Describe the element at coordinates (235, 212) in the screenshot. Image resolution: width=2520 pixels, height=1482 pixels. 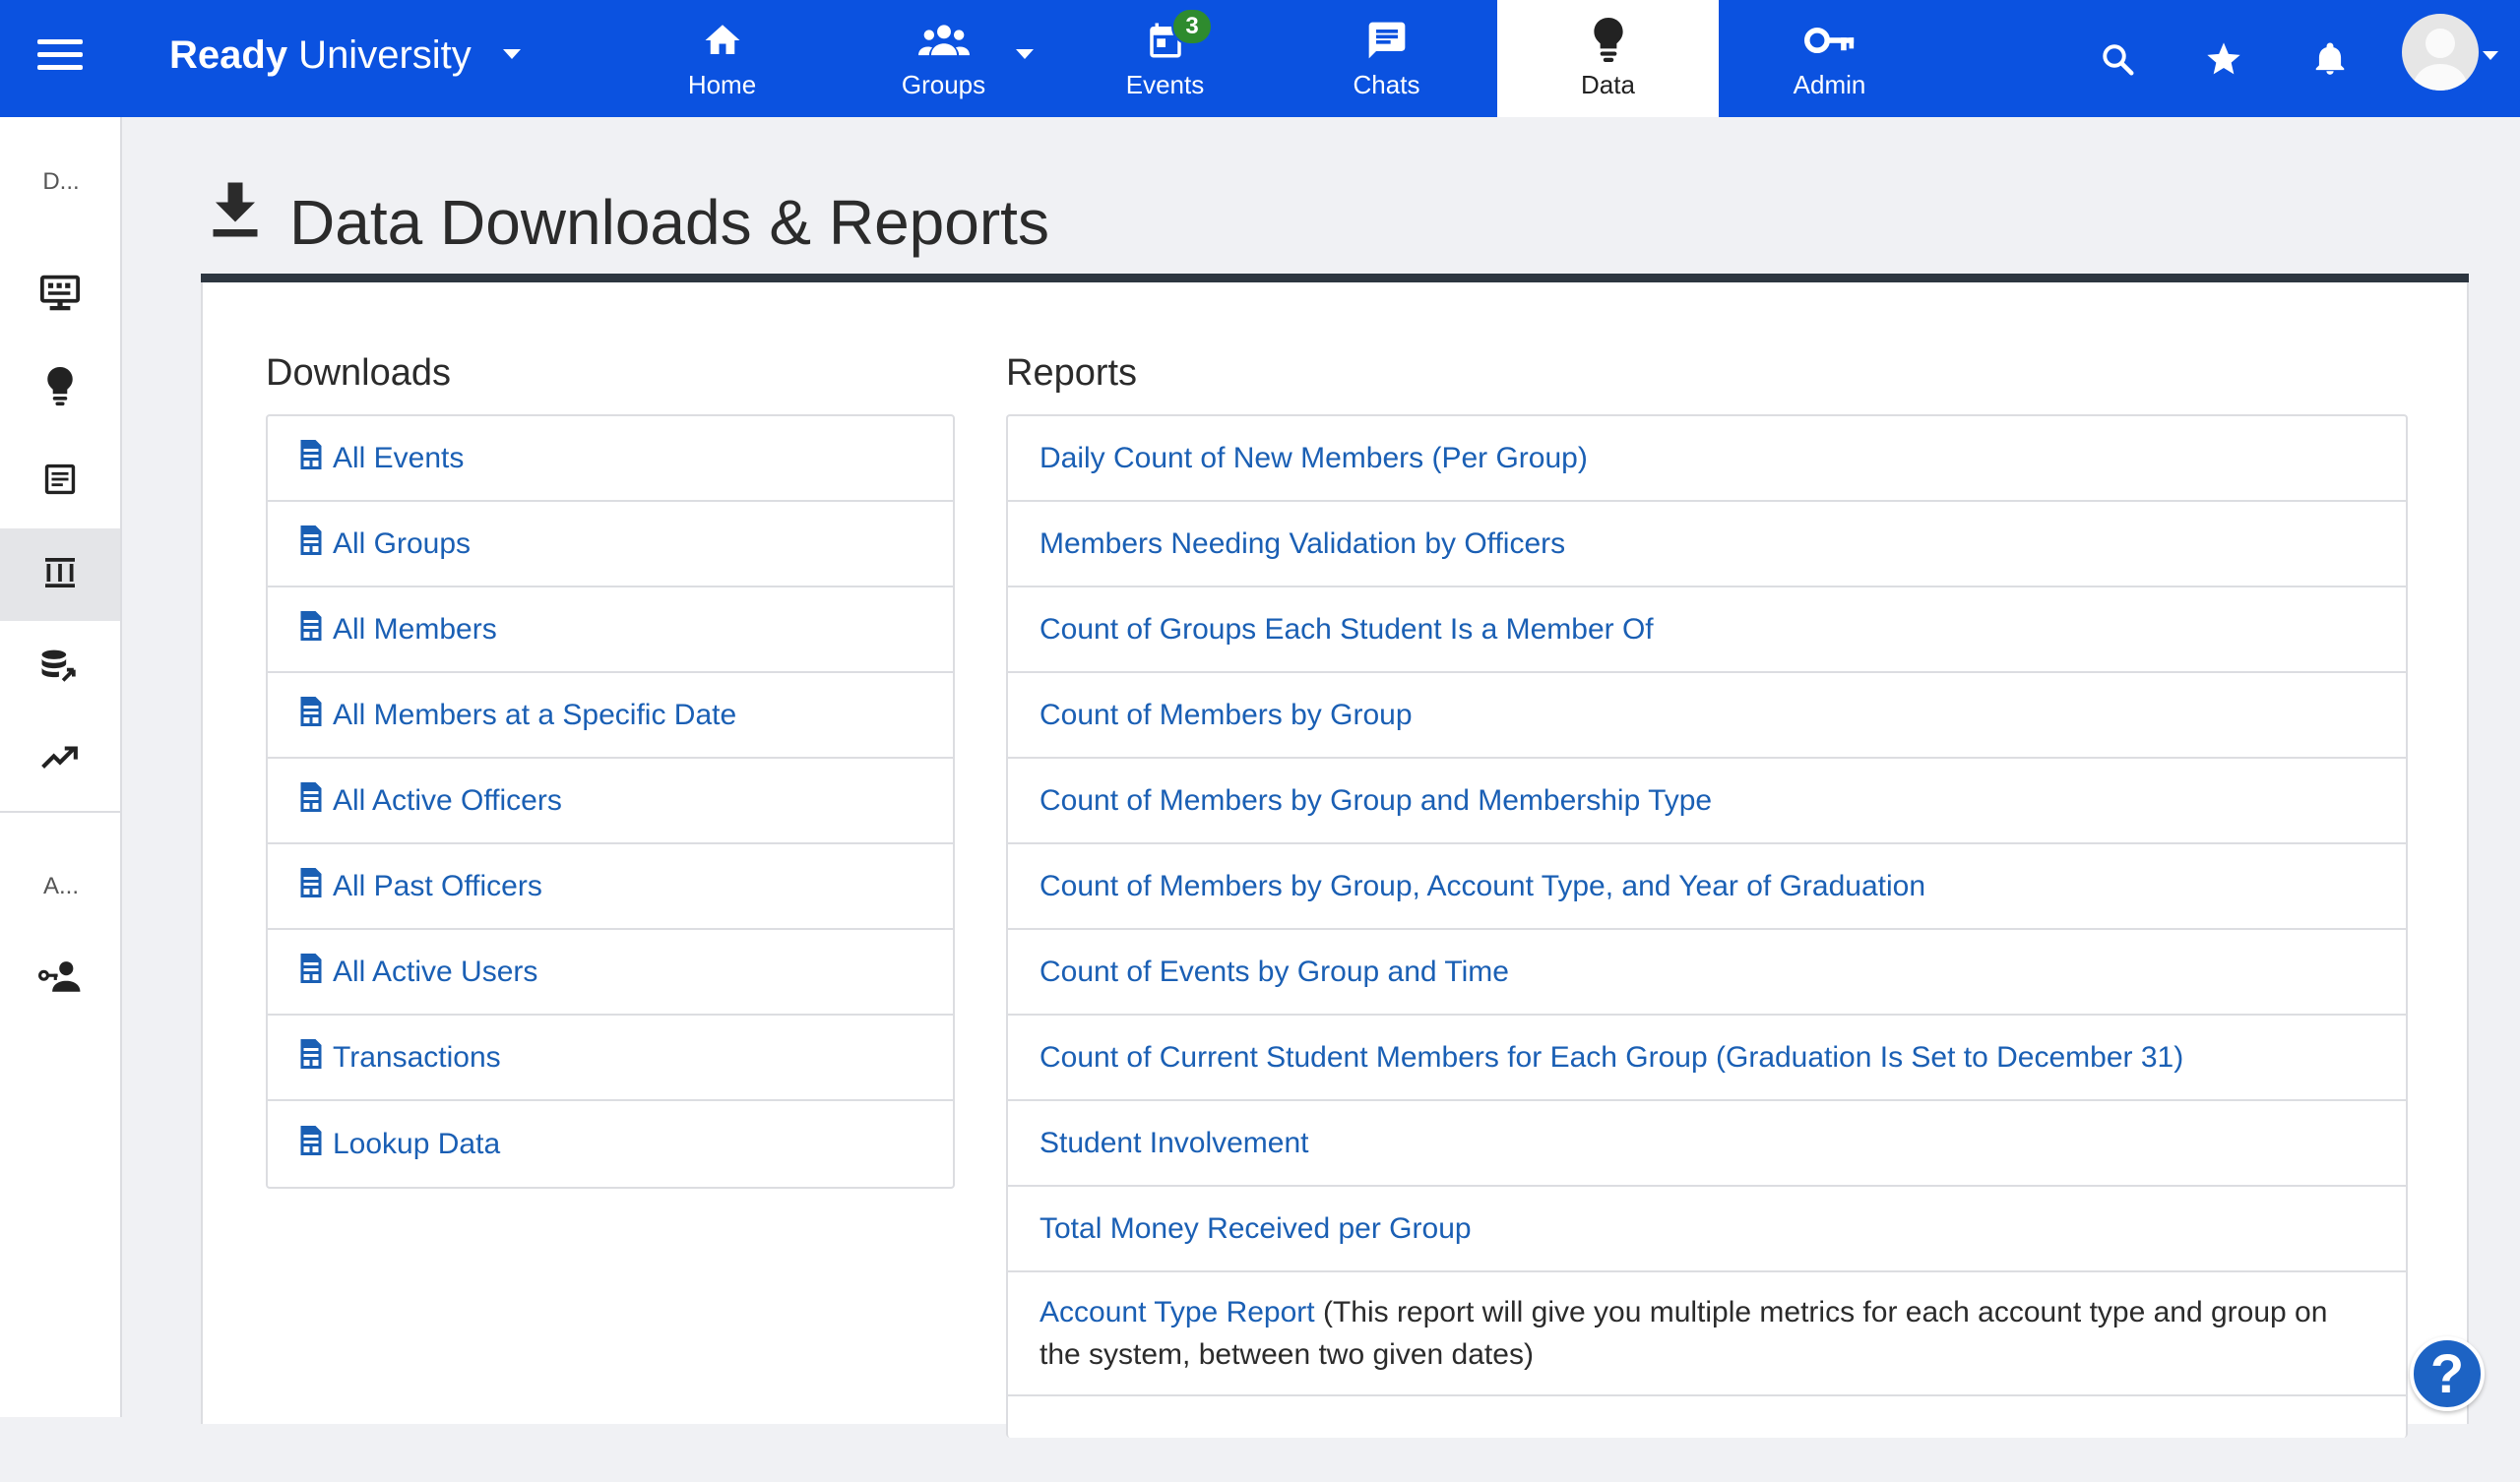
I see `download-icon` at that location.